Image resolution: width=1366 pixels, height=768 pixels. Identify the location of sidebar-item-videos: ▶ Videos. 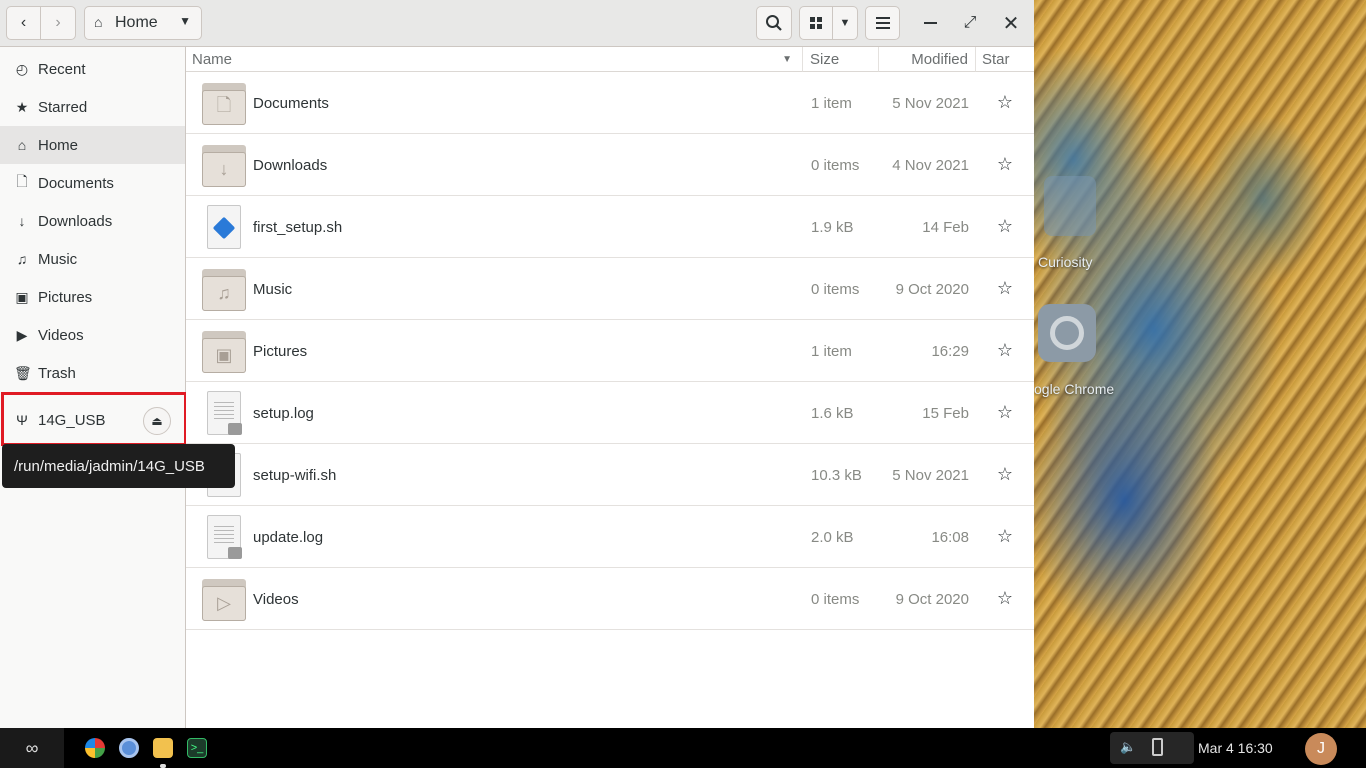
(92, 335).